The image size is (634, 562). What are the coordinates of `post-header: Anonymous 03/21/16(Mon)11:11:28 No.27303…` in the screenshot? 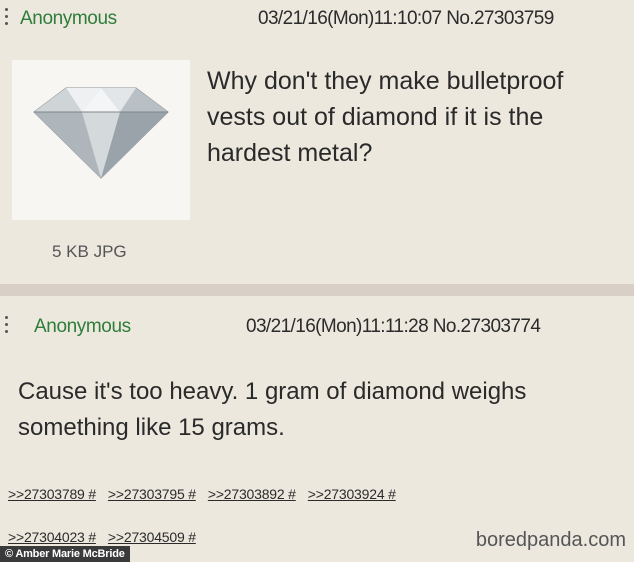 It's located at (317, 316).